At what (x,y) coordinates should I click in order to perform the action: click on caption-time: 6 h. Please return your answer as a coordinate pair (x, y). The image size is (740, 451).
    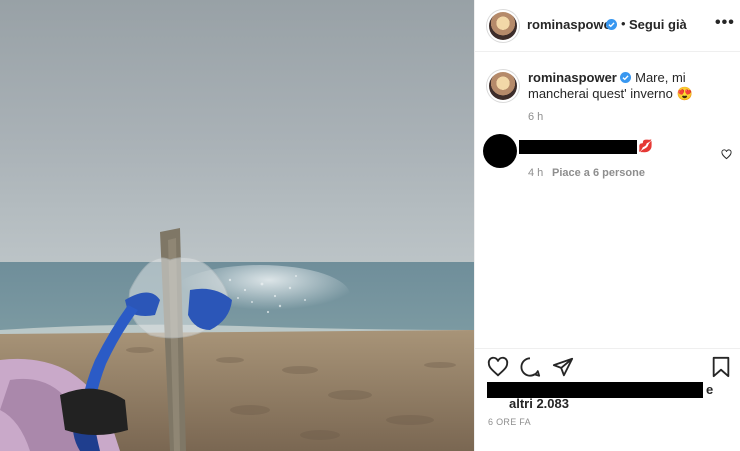
    Looking at the image, I should click on (535, 117).